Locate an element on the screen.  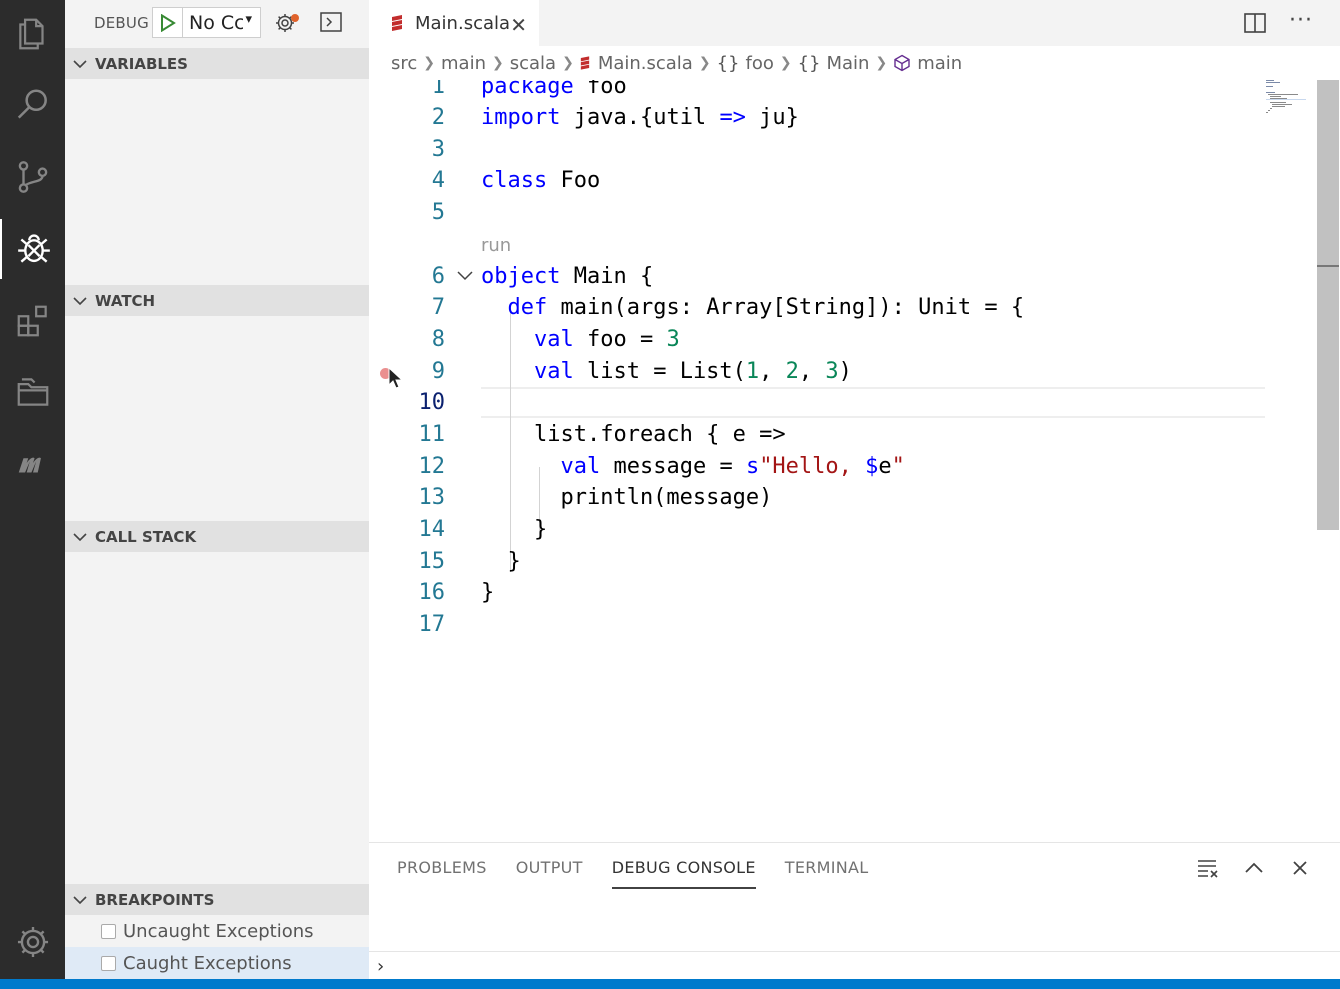
mouse-cursor-icon is located at coordinates (395, 378).